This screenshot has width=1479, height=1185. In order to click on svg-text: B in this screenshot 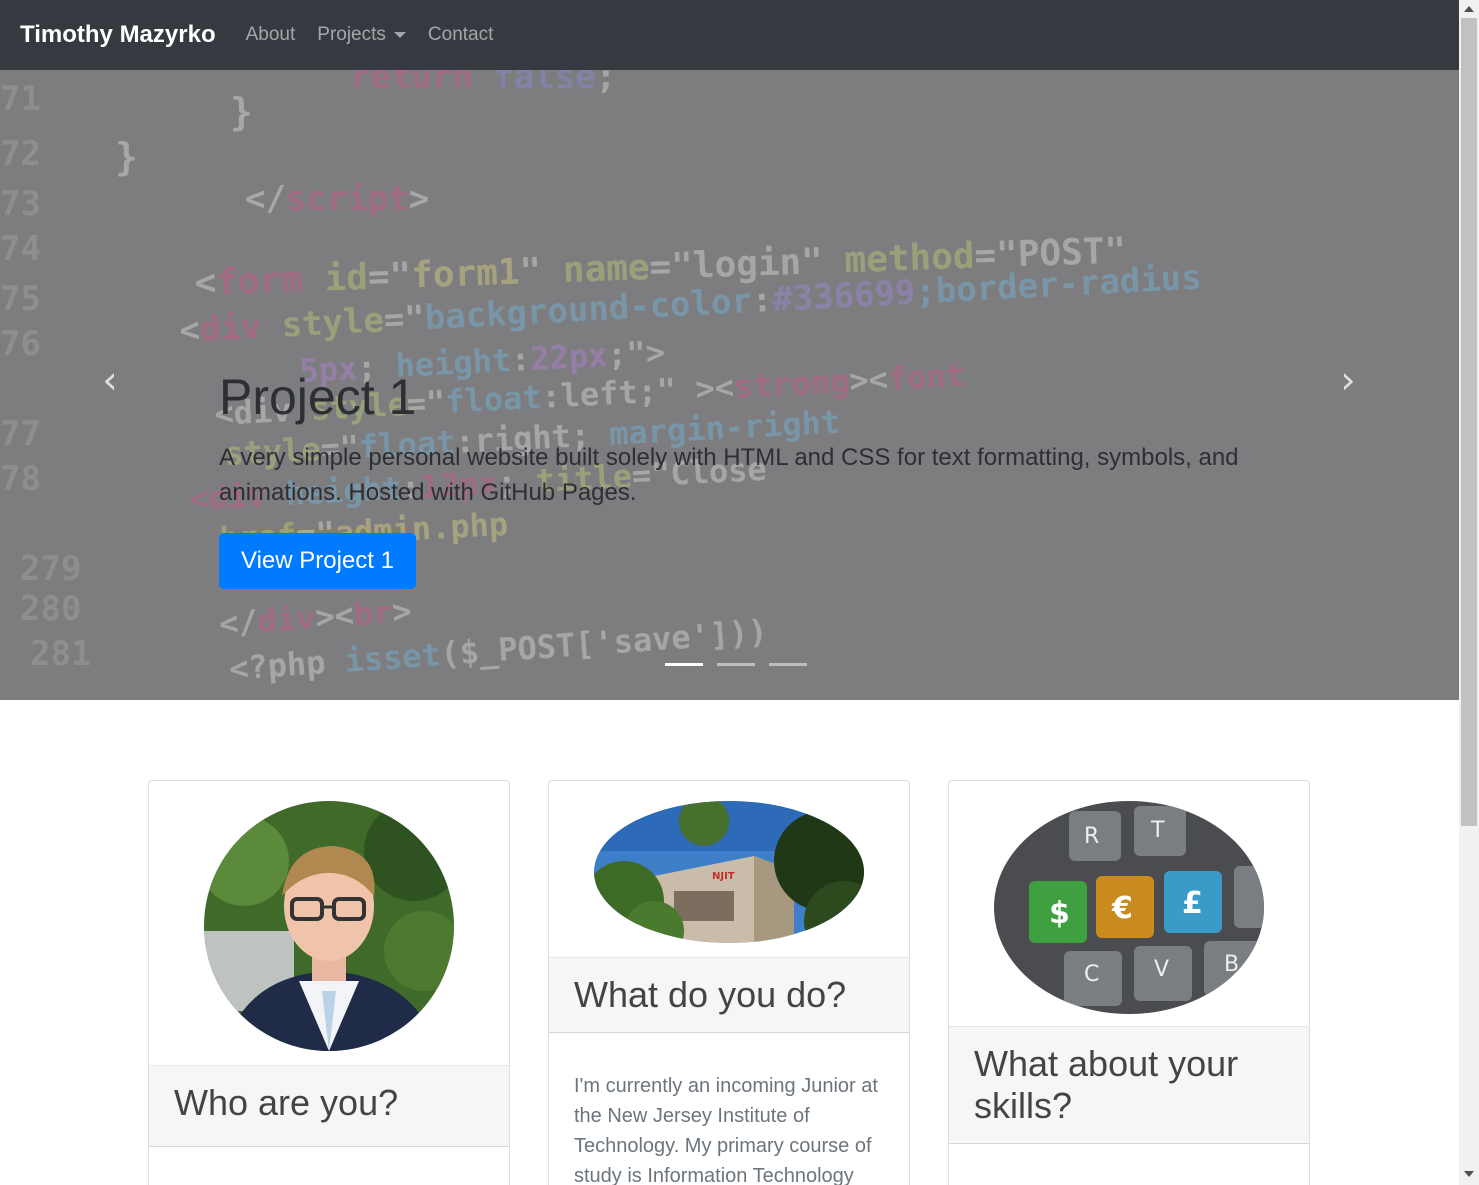, I will do `click(1231, 964)`.